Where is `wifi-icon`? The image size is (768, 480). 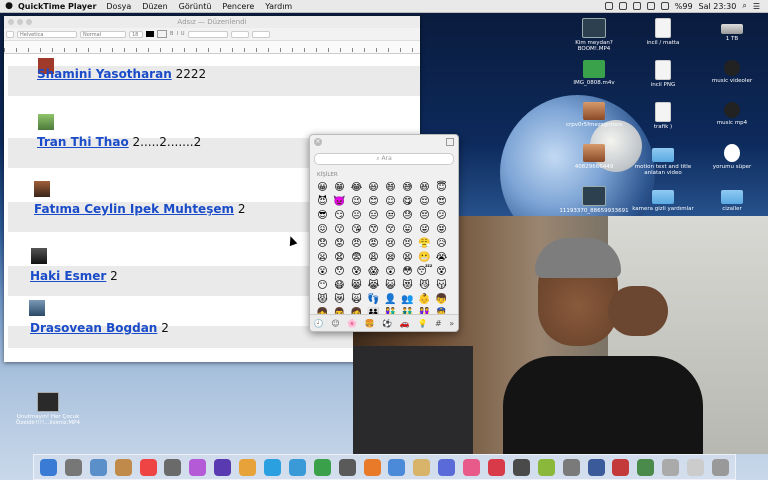 wifi-icon is located at coordinates (650, 6).